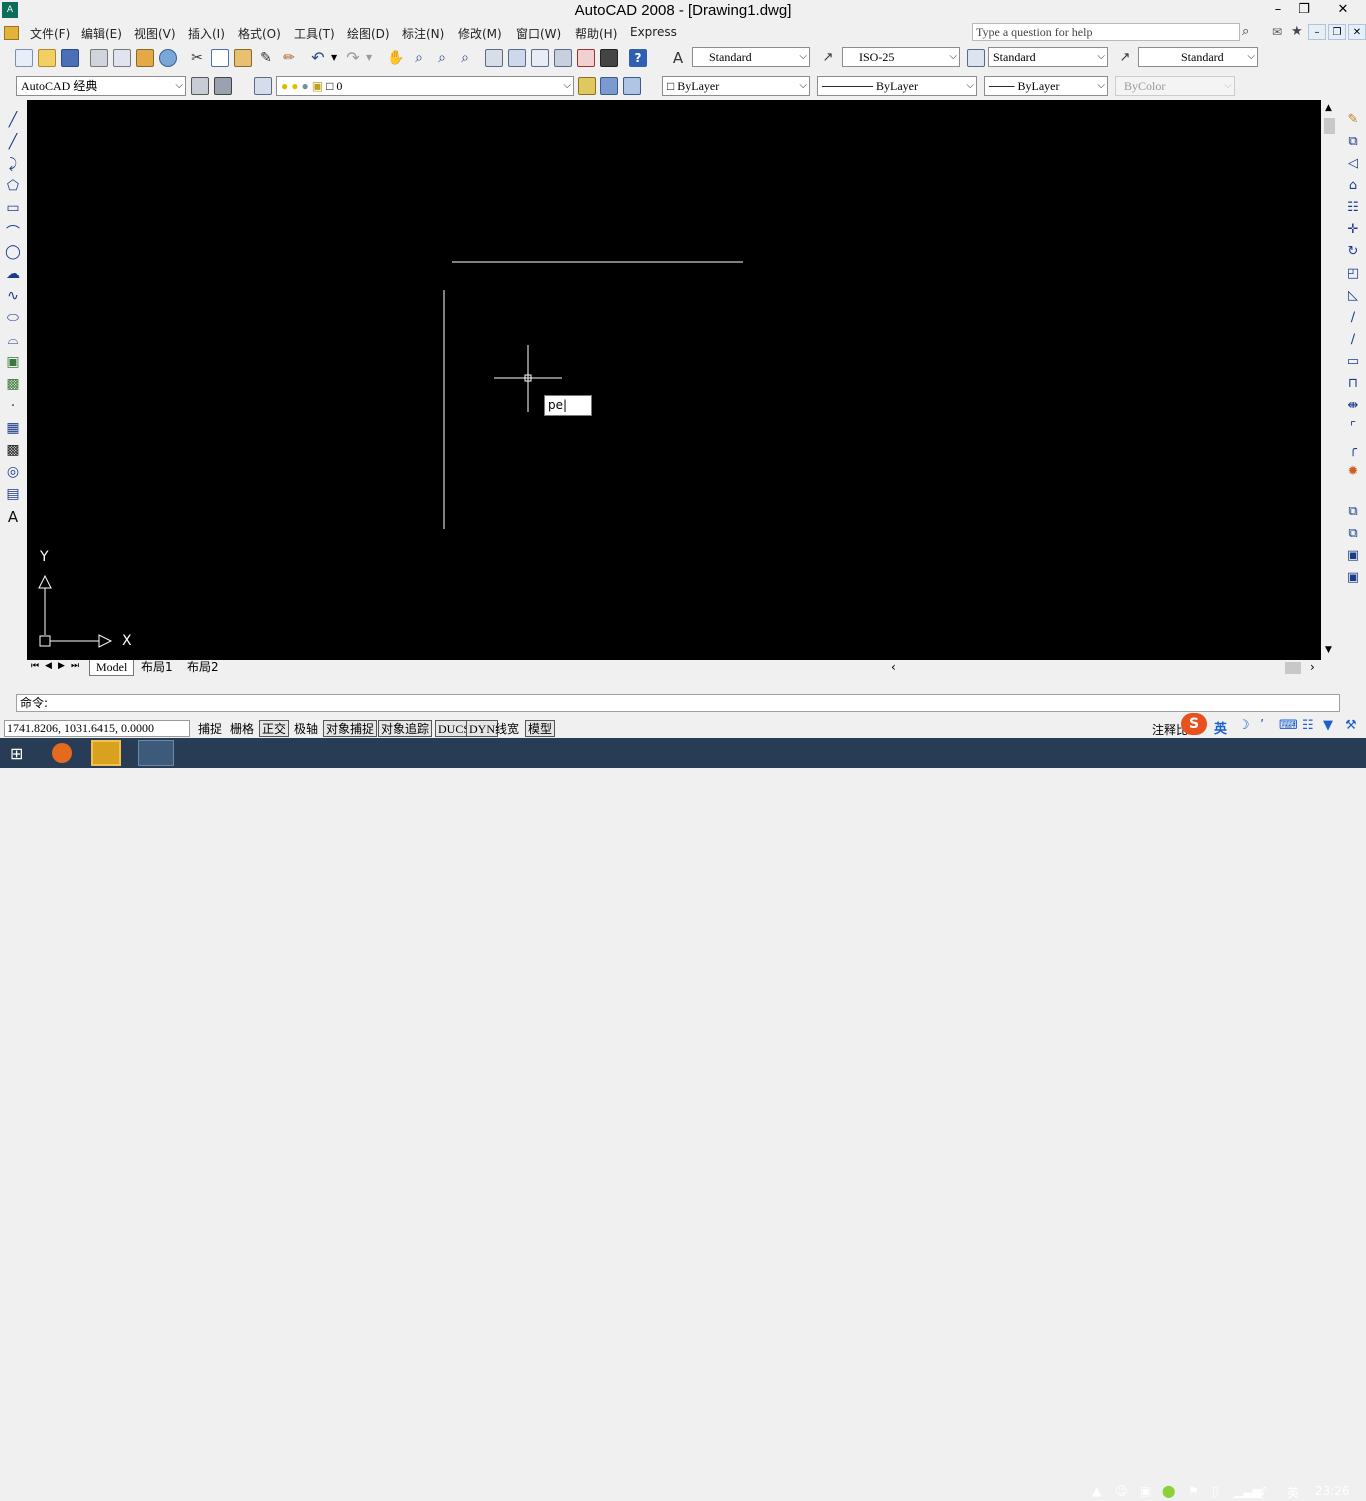  I want to click on first-tab-icon: ⏮, so click(35, 666).